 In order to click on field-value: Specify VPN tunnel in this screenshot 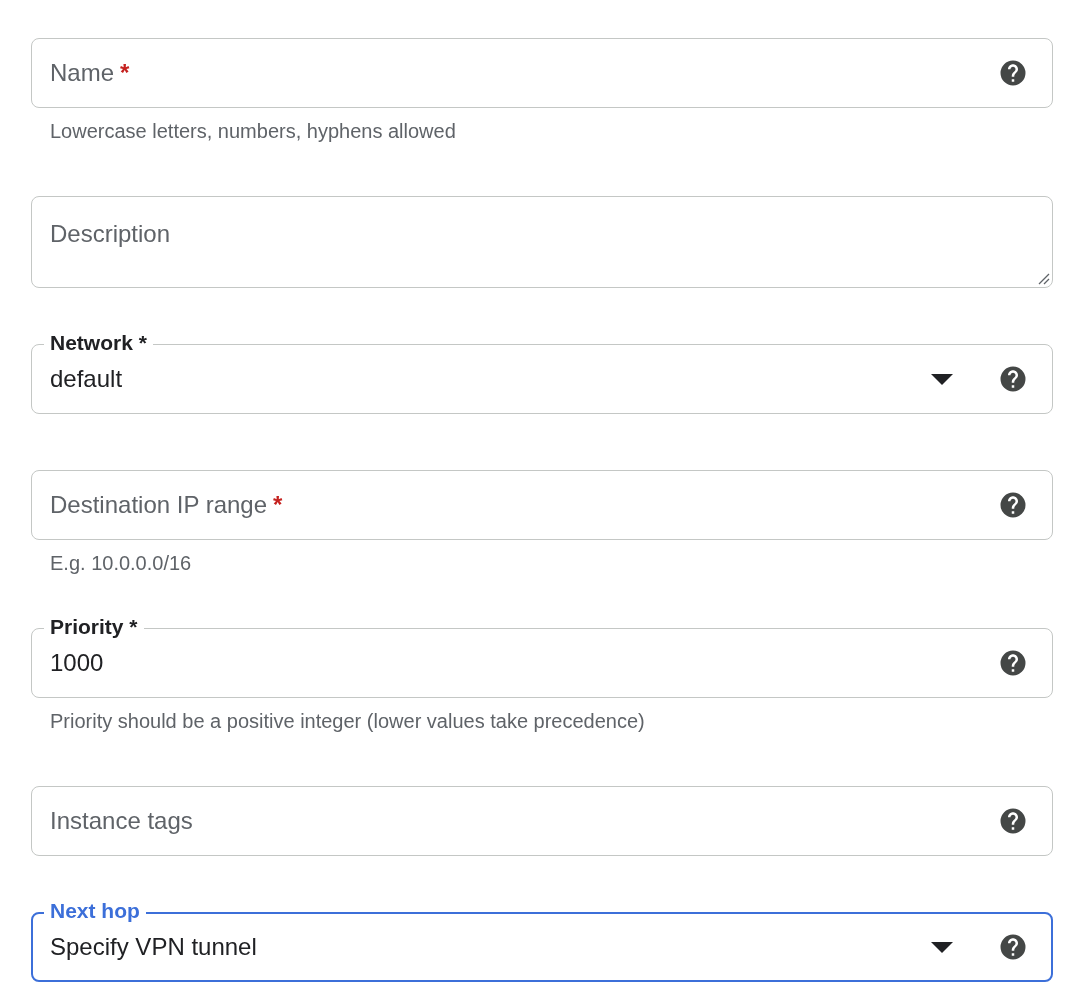, I will do `click(154, 947)`.